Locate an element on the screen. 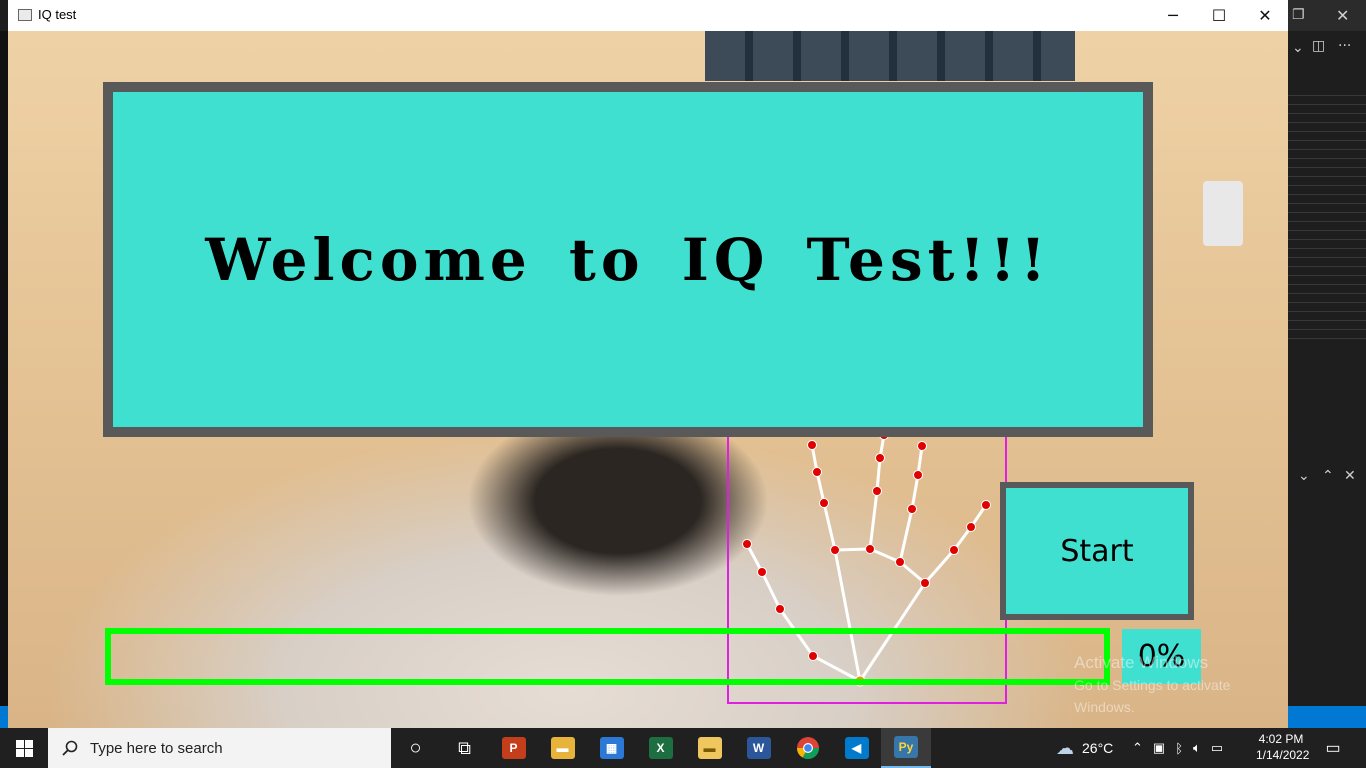 The image size is (1366, 768). maximize-button: ☐ is located at coordinates (1219, 15).